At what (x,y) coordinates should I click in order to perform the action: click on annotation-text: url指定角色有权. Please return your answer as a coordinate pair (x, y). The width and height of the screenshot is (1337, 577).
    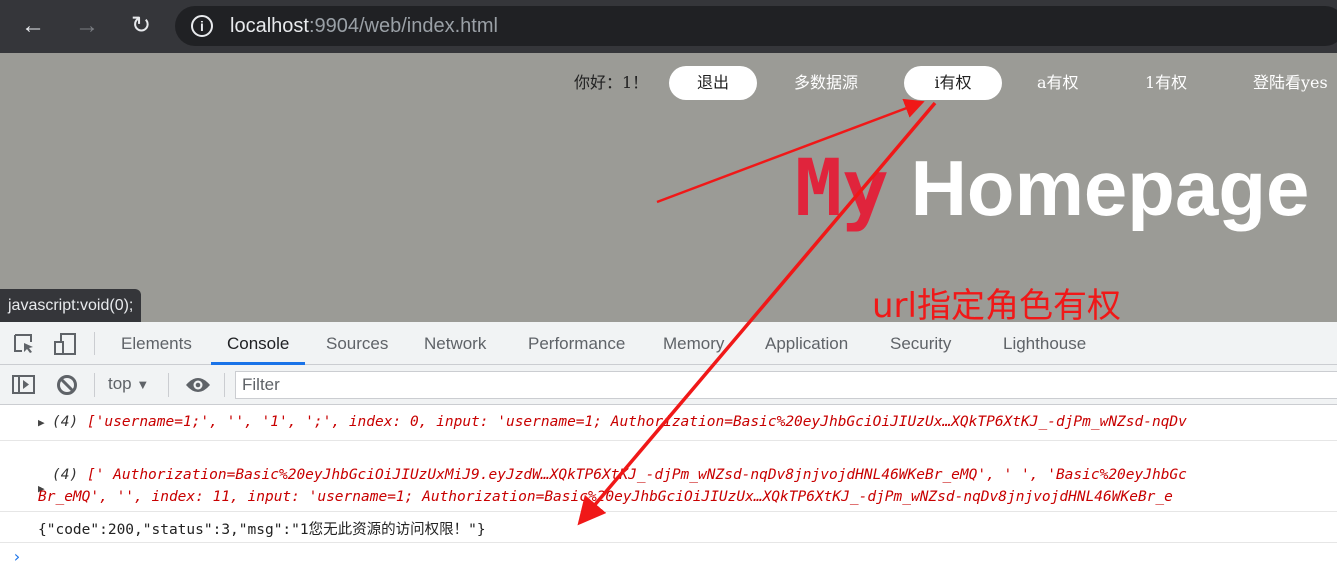
    Looking at the image, I should click on (996, 306).